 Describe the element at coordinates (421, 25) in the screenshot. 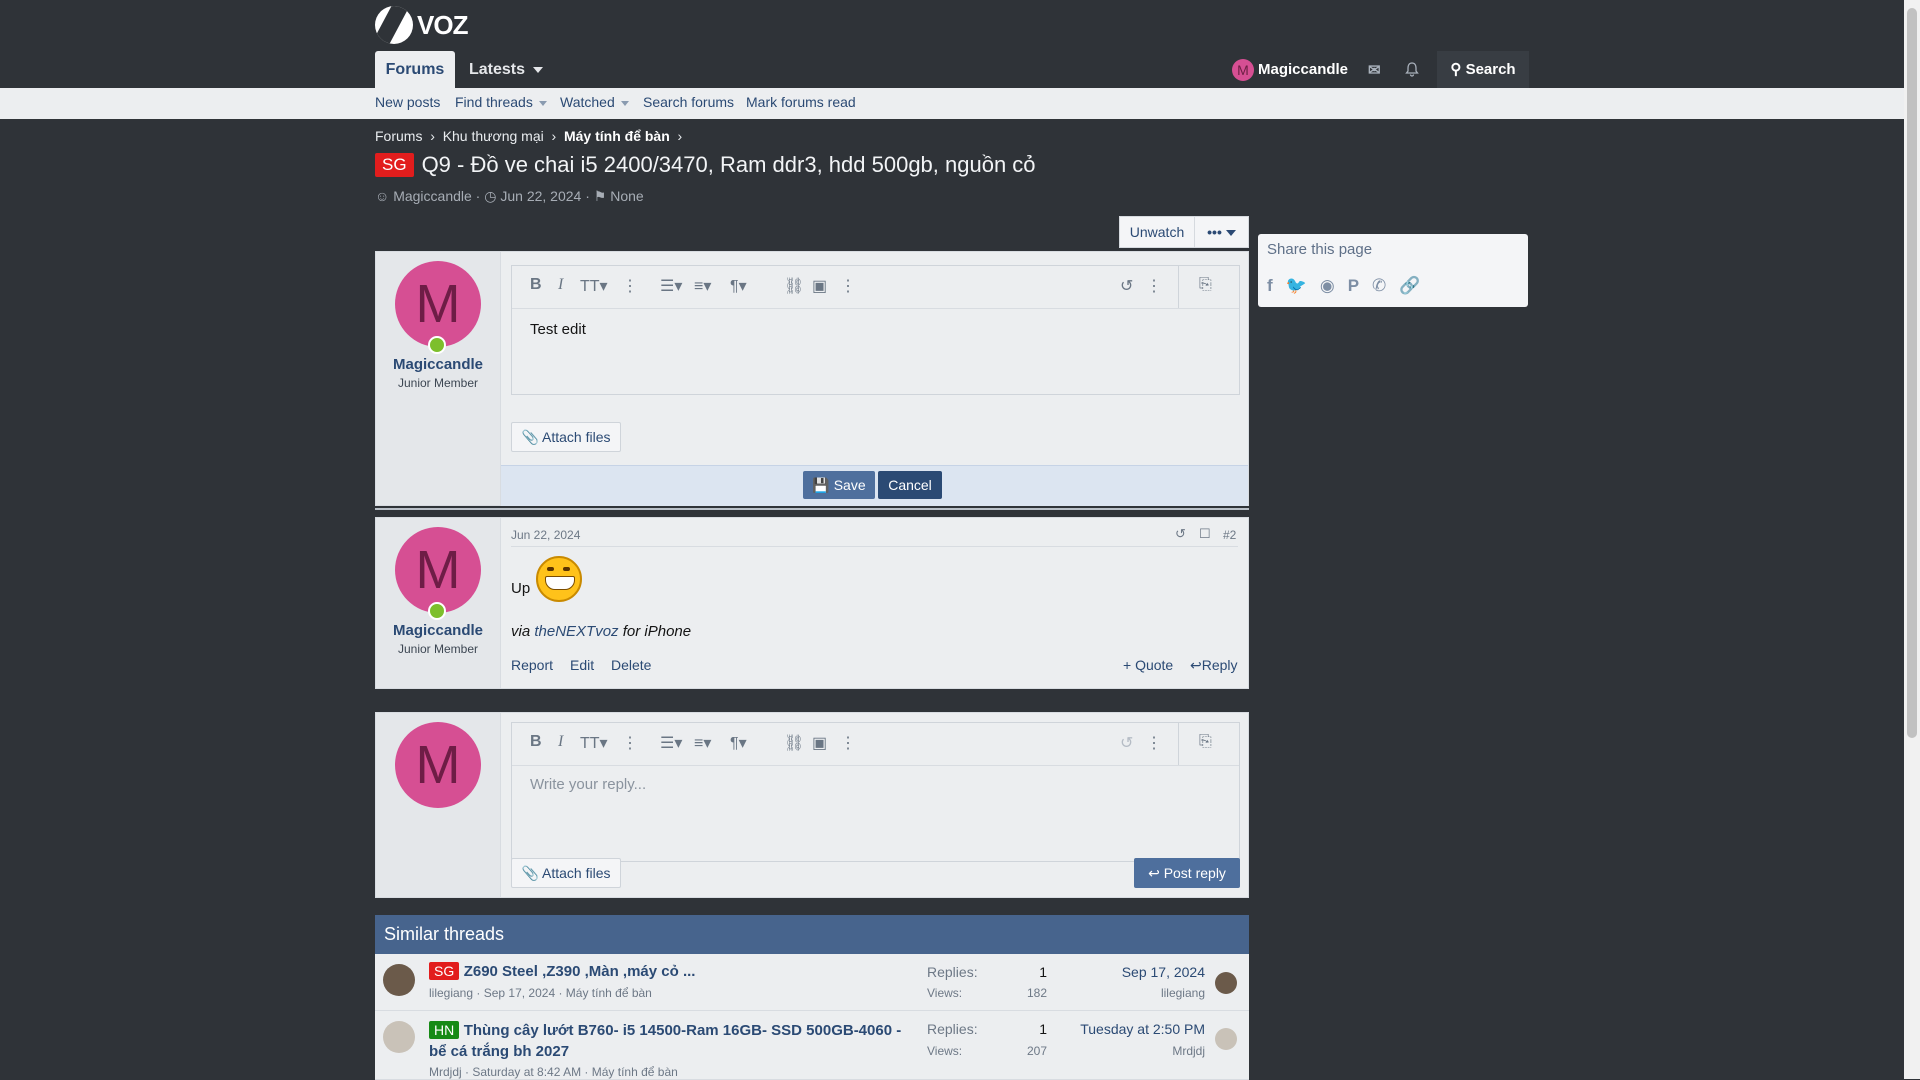

I see `site-logo: VOZ` at that location.